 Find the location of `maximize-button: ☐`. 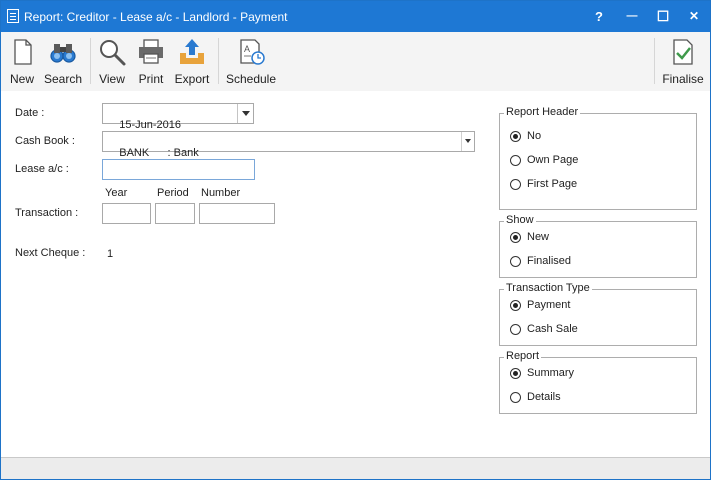

maximize-button: ☐ is located at coordinates (663, 16).